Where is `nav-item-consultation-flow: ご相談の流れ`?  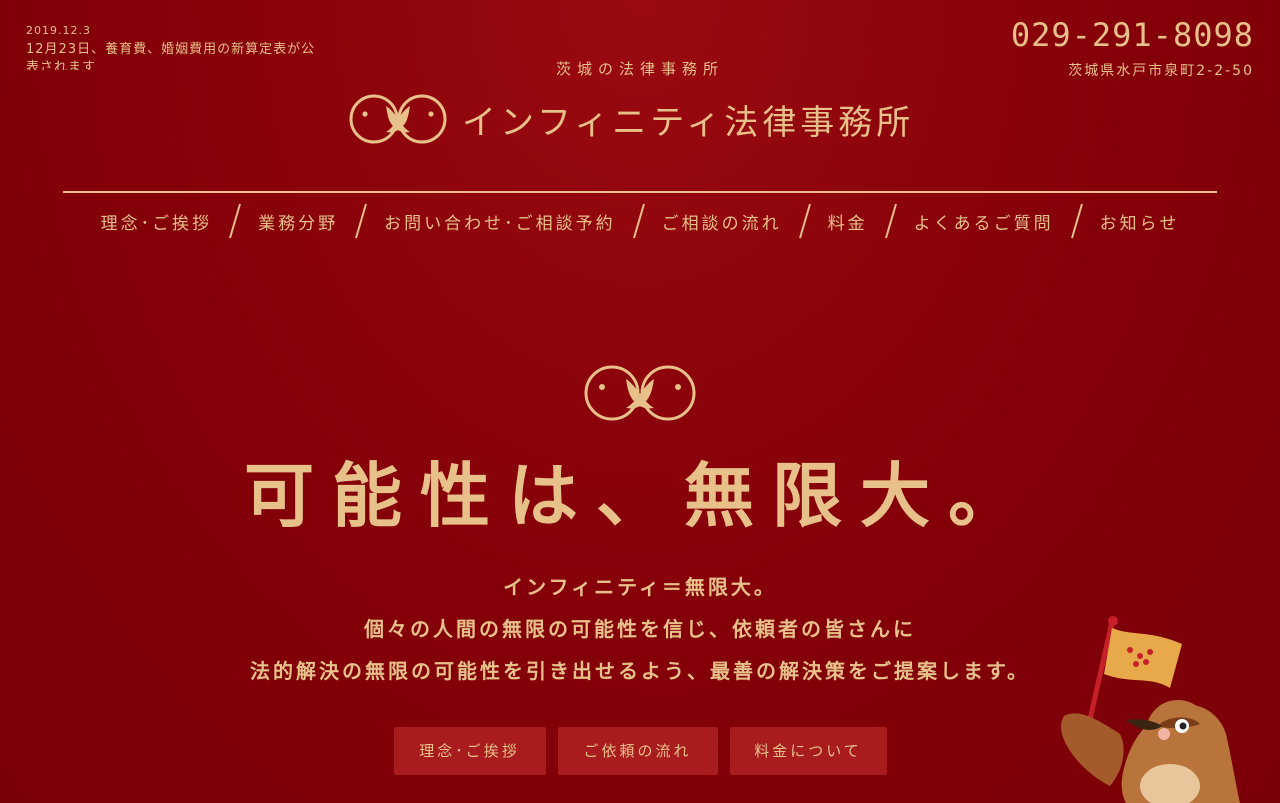
nav-item-consultation-flow: ご相談の流れ is located at coordinates (722, 221).